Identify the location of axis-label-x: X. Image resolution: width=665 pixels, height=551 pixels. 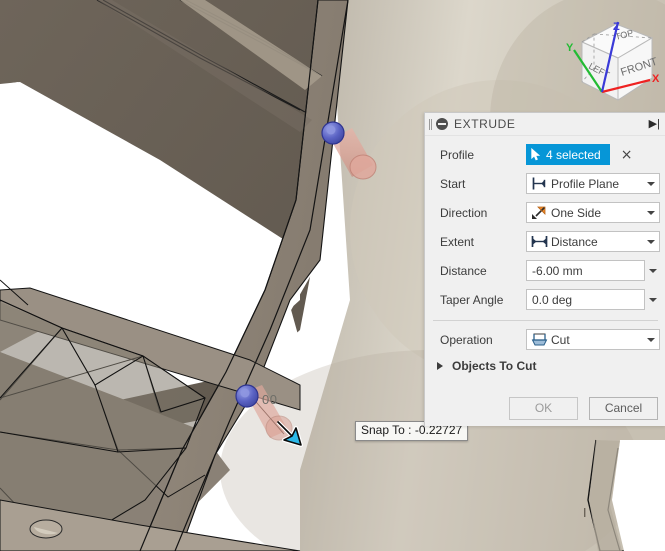
(656, 79).